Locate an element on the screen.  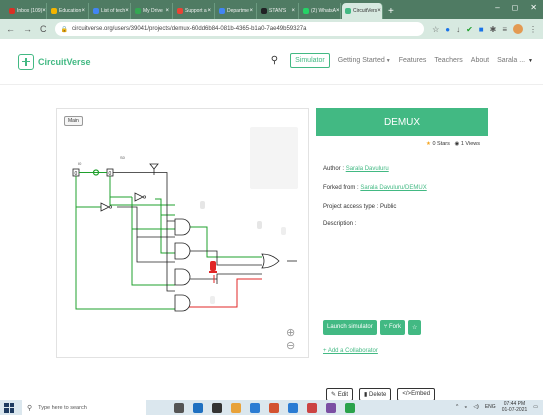
nav-getting-started-label: Getting Started is located at coordinates (361, 60).